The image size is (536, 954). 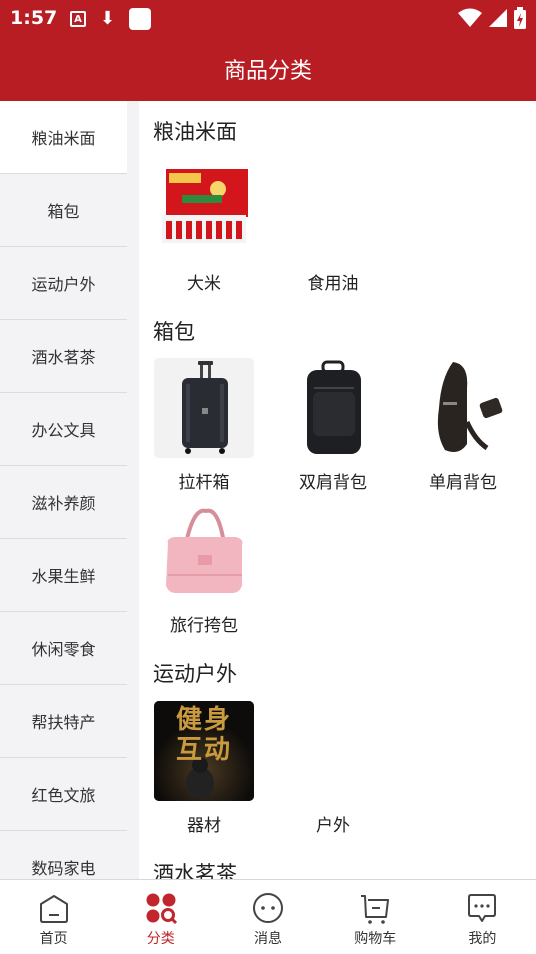 What do you see at coordinates (520, 18) in the screenshot?
I see `battery-icon` at bounding box center [520, 18].